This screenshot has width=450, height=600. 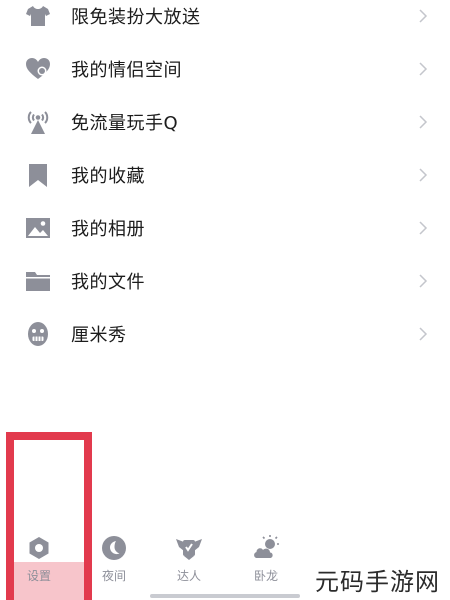 I want to click on heart-icon, so click(x=38, y=69).